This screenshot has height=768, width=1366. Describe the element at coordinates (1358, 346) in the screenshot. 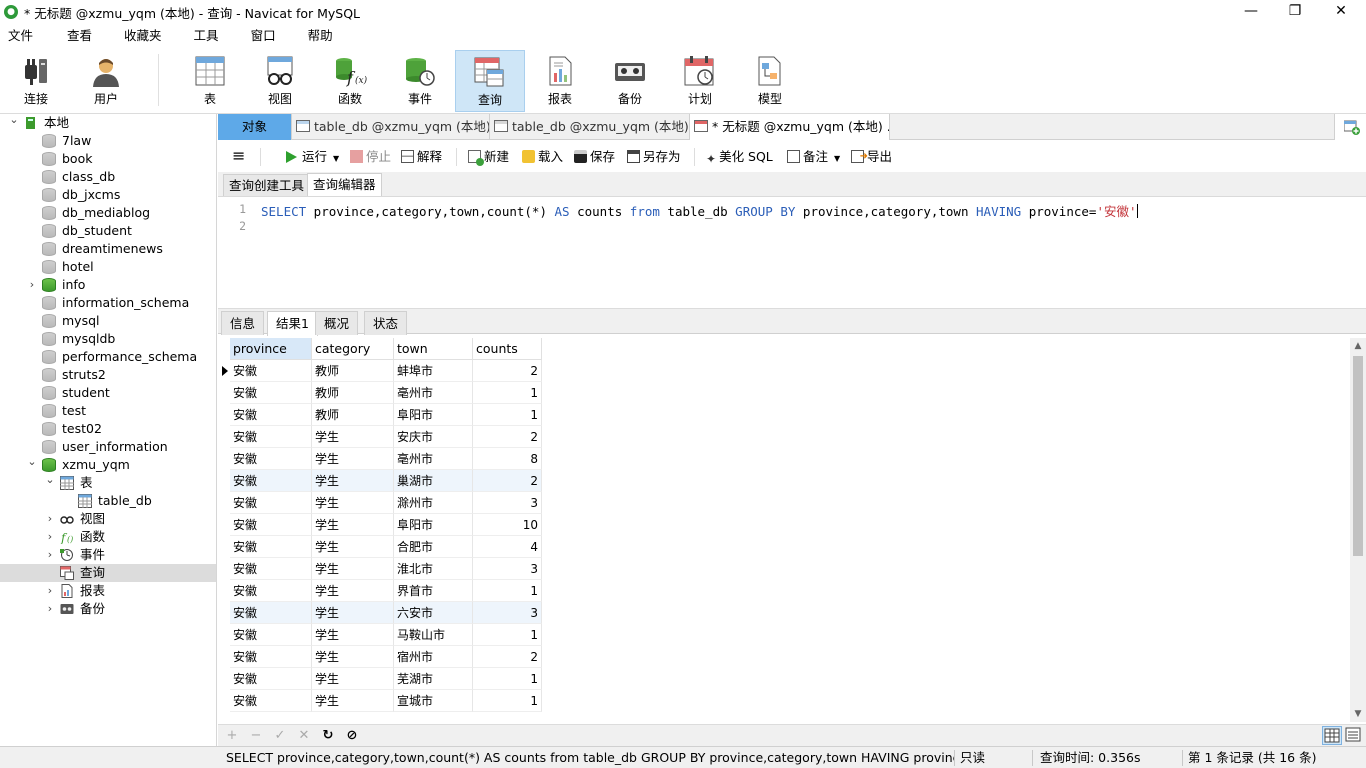

I see `scroll-up-icon: ▲` at that location.